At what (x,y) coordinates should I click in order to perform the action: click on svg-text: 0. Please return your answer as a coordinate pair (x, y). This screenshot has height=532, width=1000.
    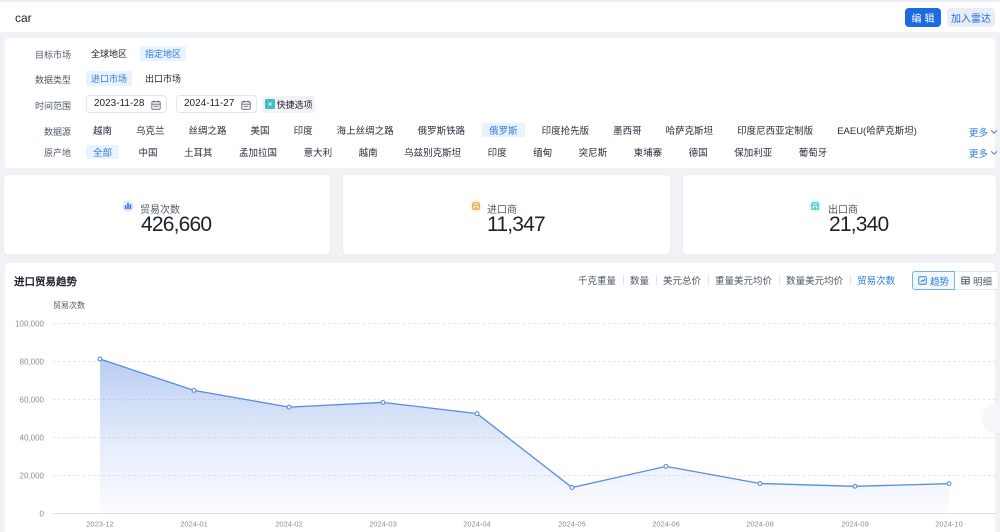
    Looking at the image, I should click on (42, 514).